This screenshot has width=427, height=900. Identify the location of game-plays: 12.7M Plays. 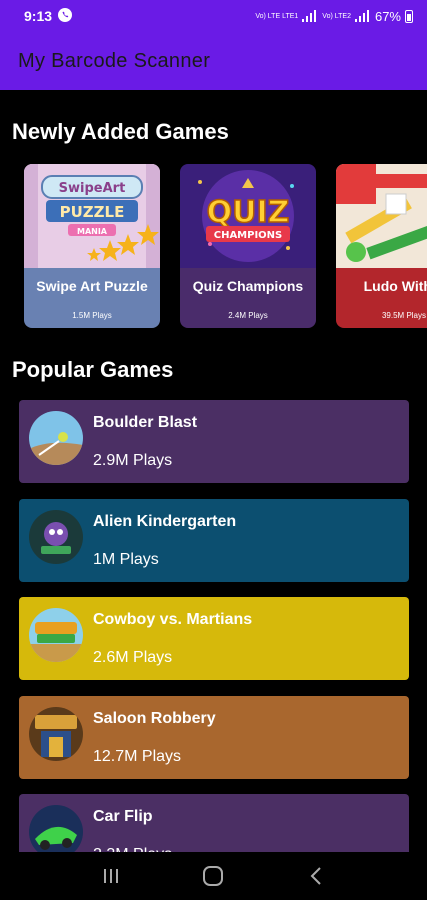
(137, 756).